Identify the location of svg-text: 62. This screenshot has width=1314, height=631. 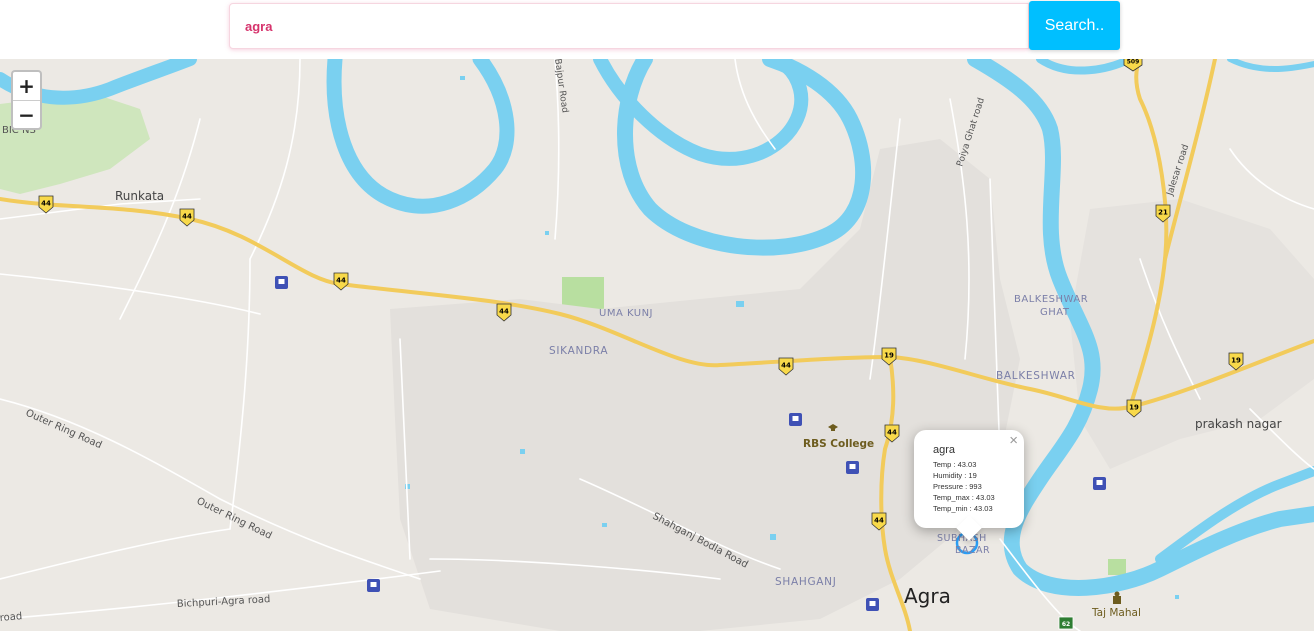
(1066, 624).